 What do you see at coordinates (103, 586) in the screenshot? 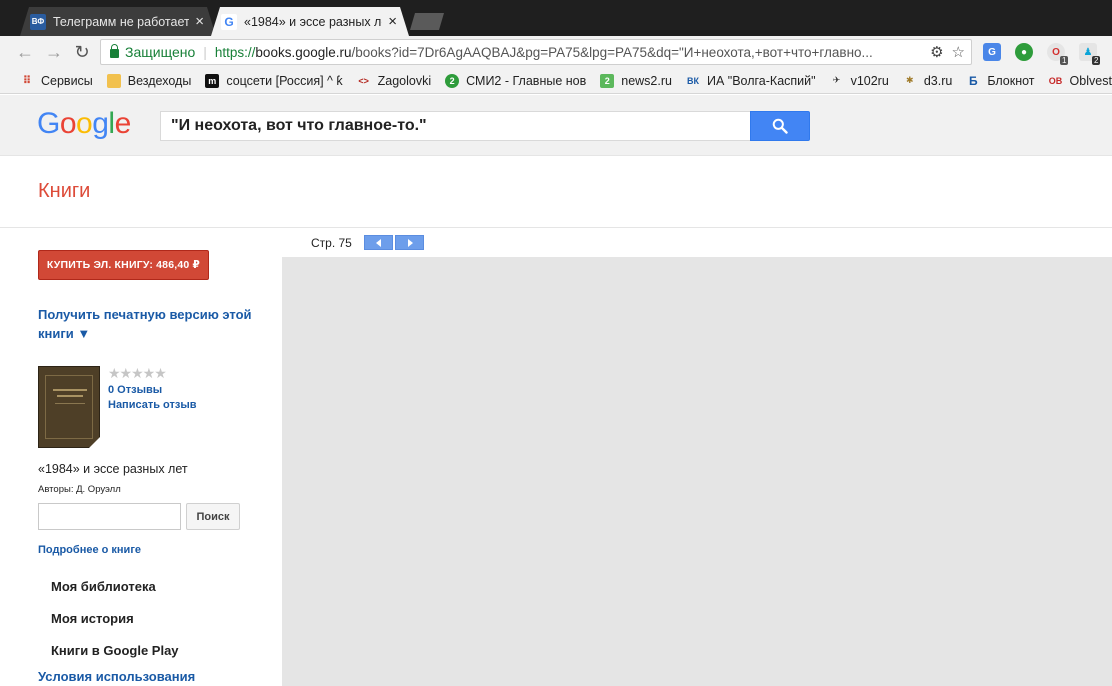
I see `nav-my-library: Моя библиотека` at bounding box center [103, 586].